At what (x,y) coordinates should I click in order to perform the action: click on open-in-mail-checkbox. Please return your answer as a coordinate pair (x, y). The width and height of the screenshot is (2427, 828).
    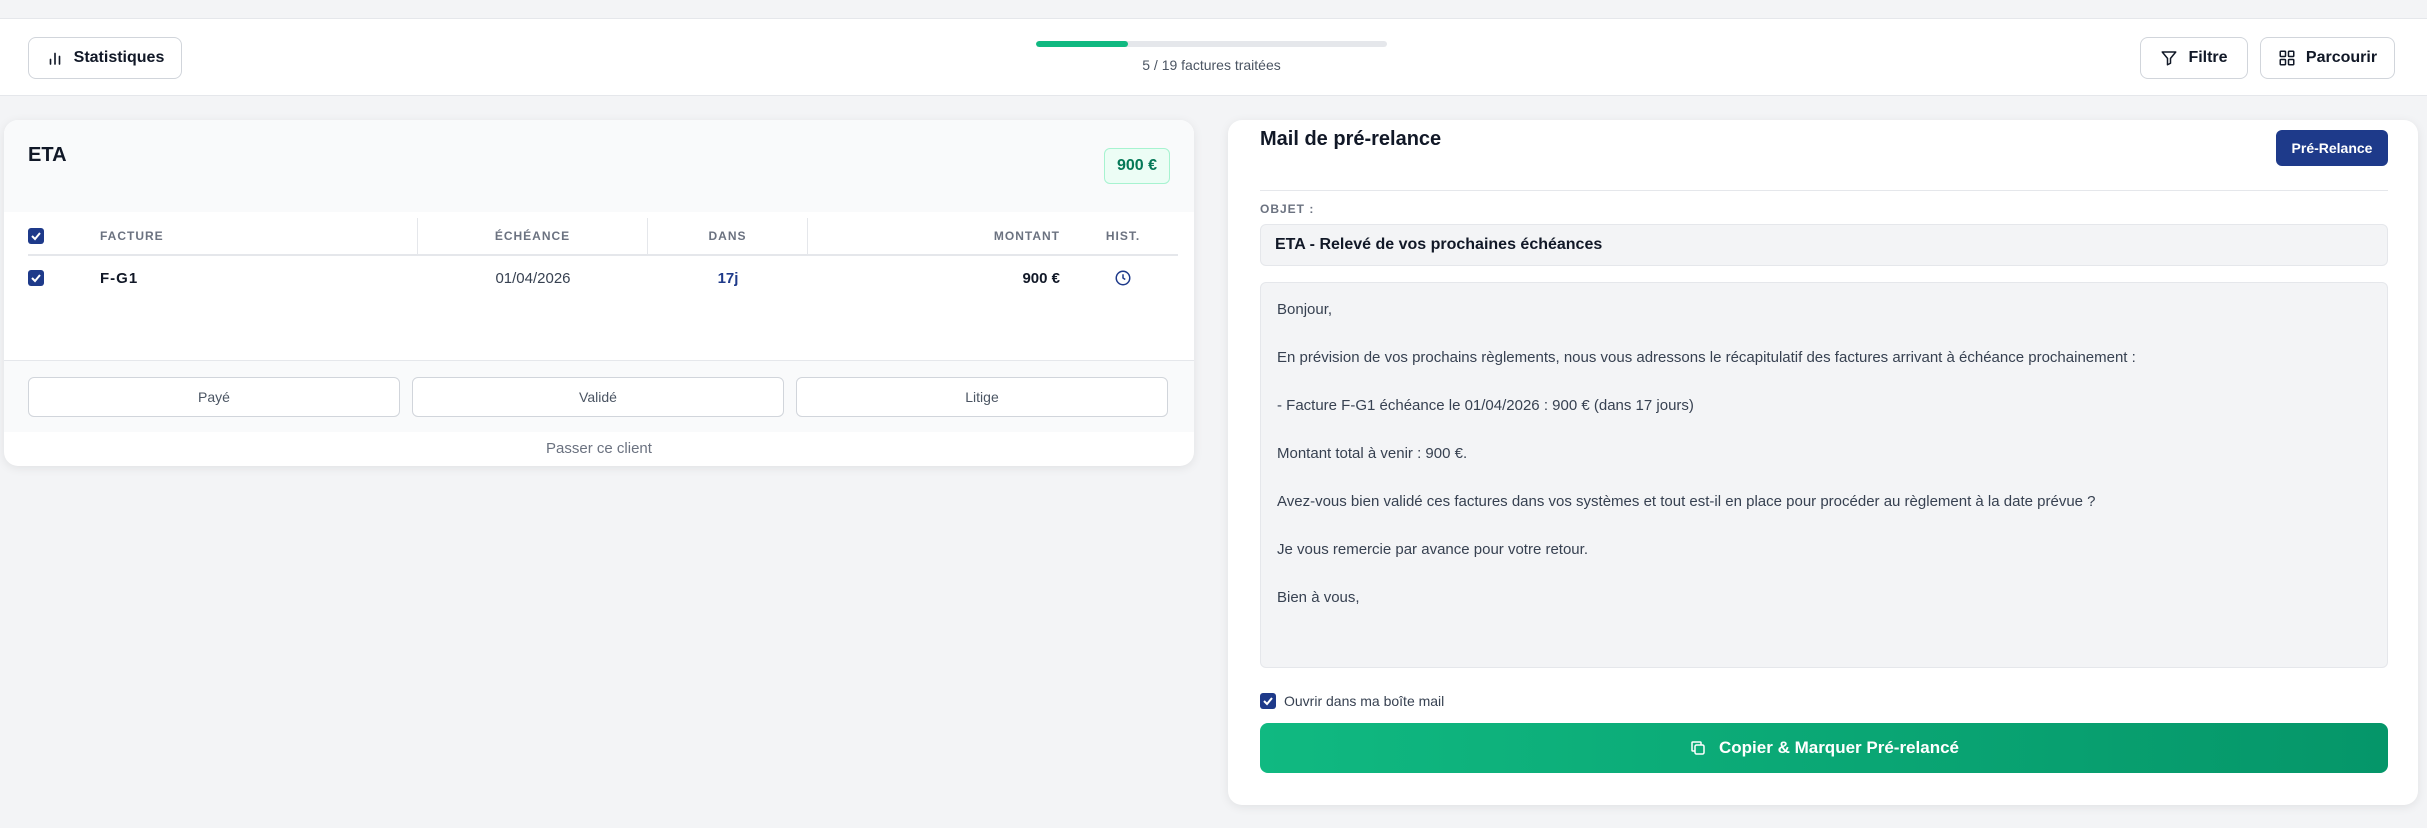
    Looking at the image, I should click on (1268, 701).